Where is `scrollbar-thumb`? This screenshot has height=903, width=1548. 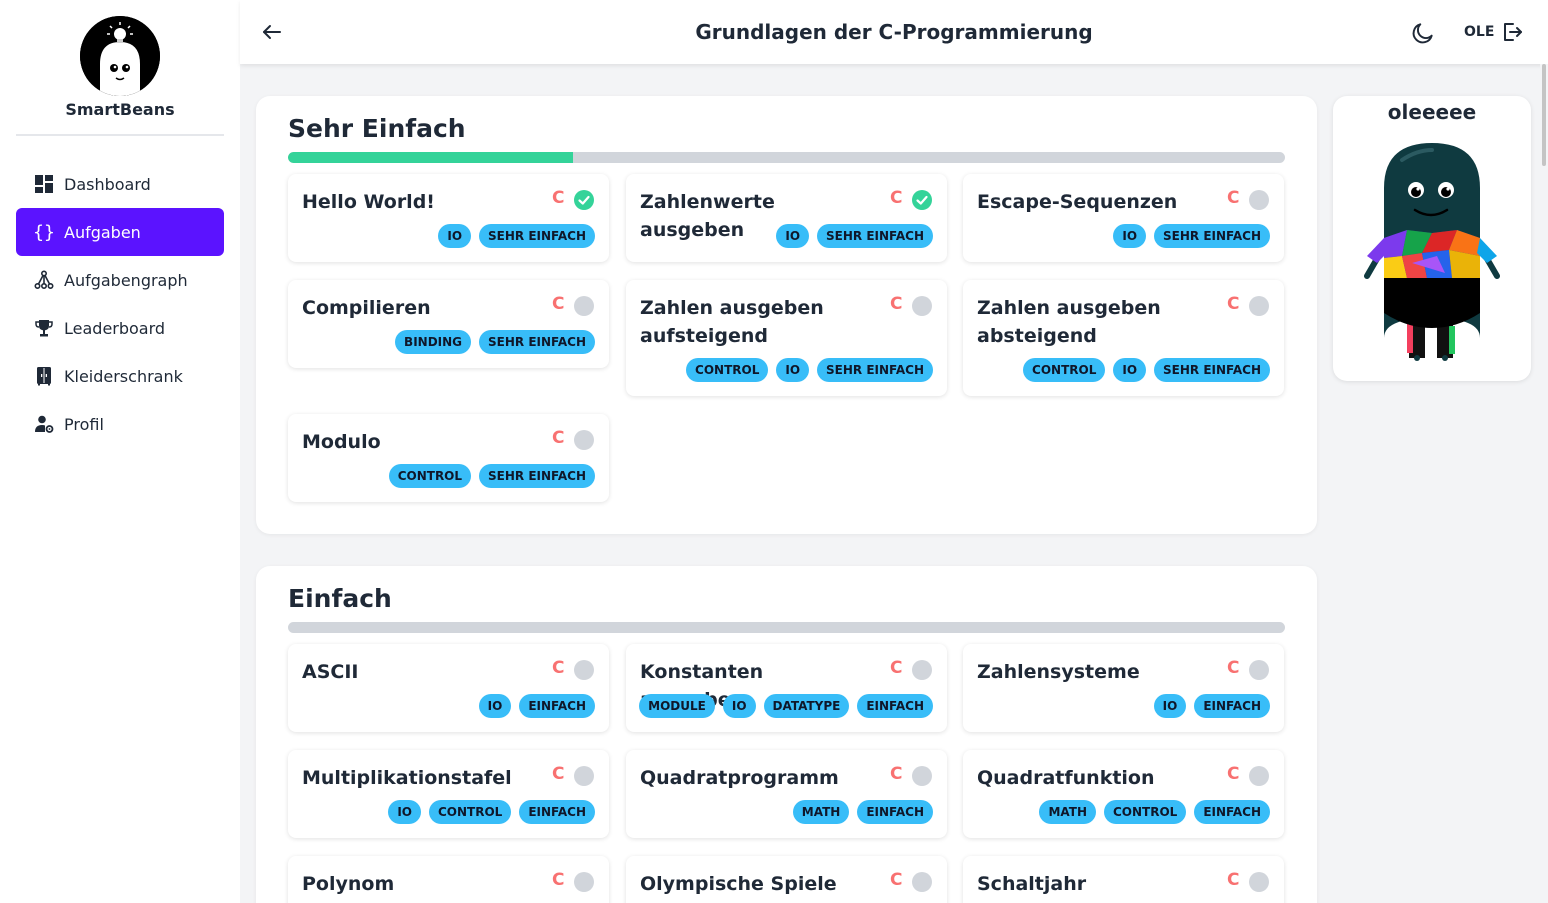 scrollbar-thumb is located at coordinates (1544, 115).